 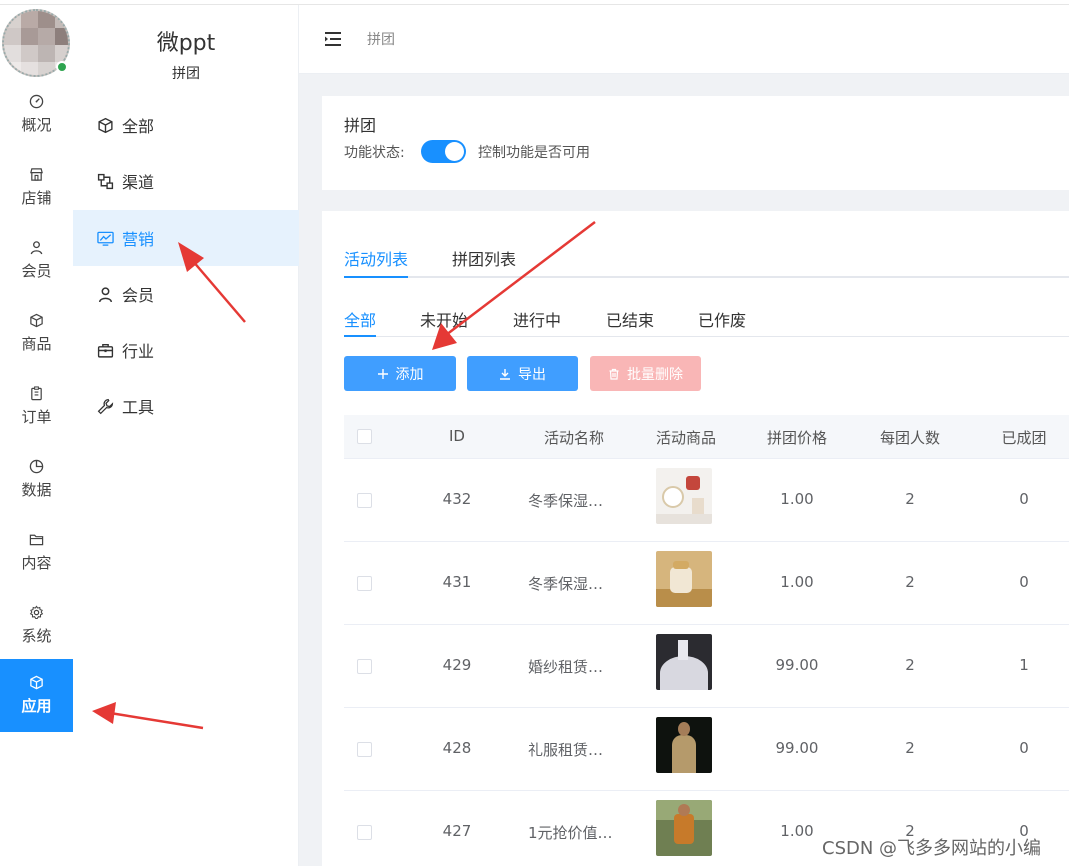 I want to click on sub-item-tools: 工具, so click(x=186, y=406).